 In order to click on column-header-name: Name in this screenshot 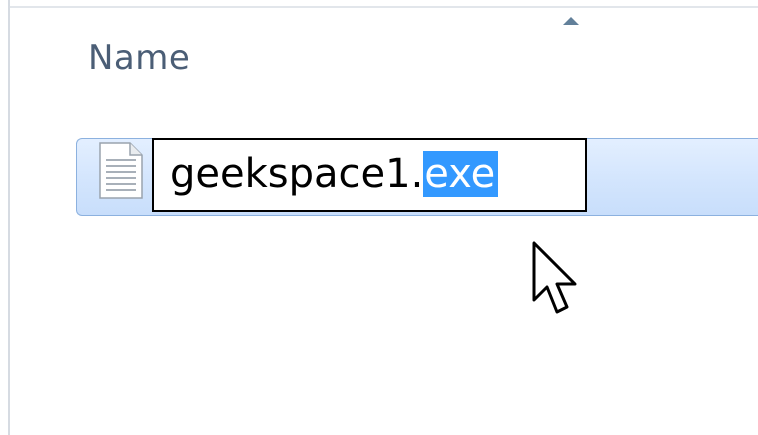, I will do `click(139, 58)`.